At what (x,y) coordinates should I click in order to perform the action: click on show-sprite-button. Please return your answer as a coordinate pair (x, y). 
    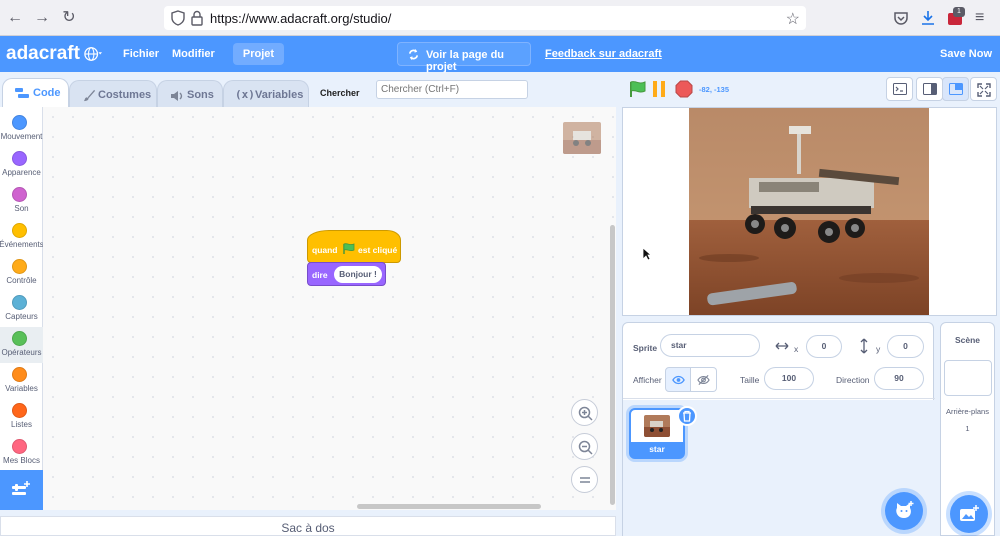
    Looking at the image, I should click on (678, 379).